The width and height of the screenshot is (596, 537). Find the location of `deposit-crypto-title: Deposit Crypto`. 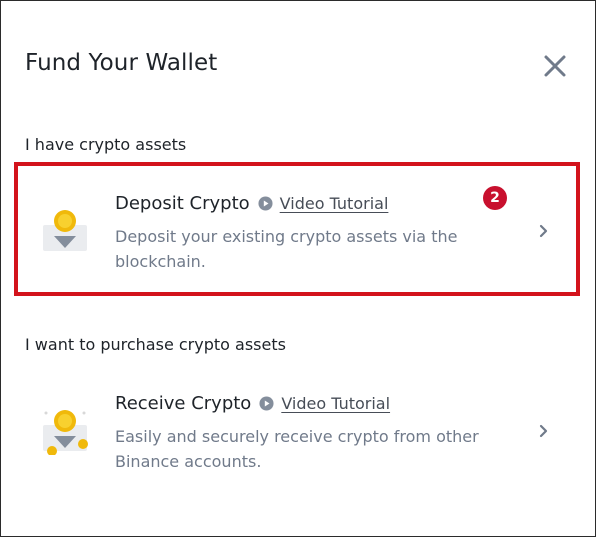

deposit-crypto-title: Deposit Crypto is located at coordinates (182, 203).